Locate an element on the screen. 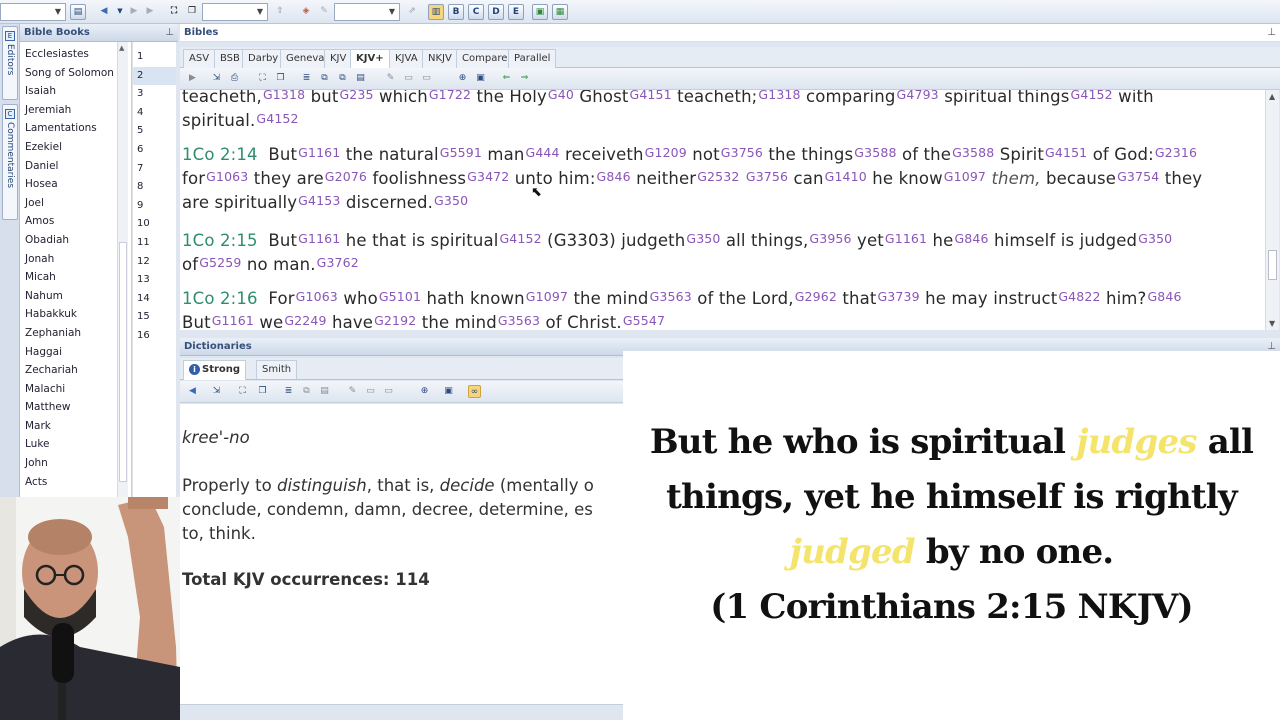  chapter-item: 11 is located at coordinates (154, 243).